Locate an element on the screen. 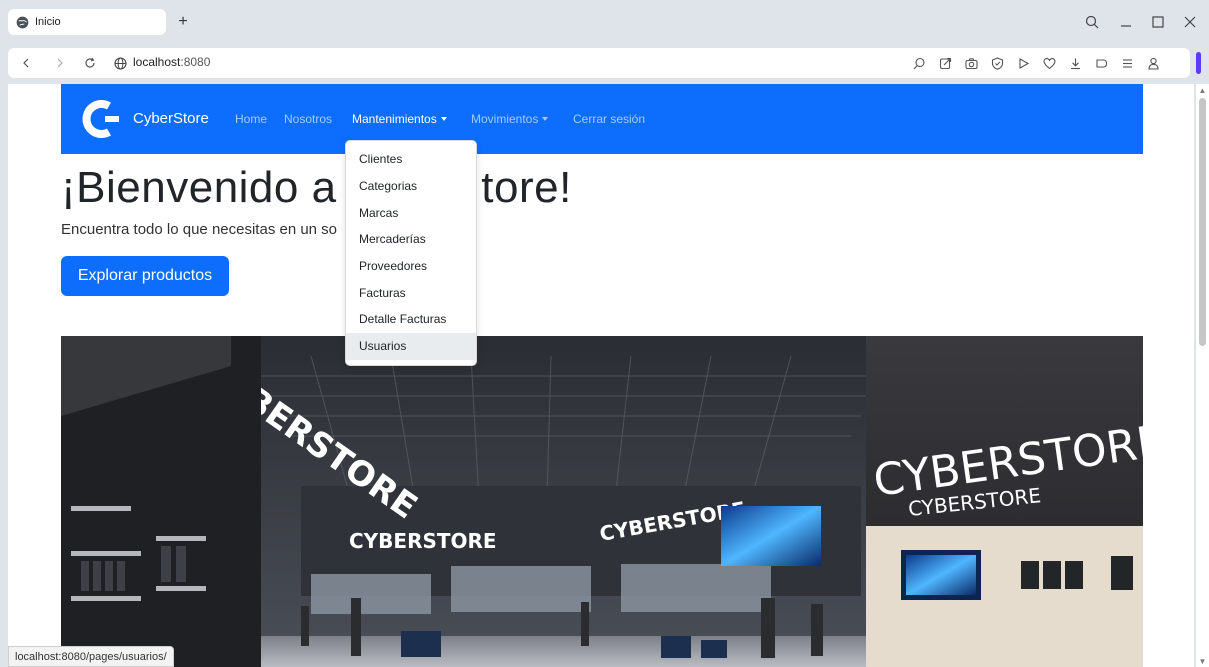  page-title: ¡Bienvenido a tore! is located at coordinates (316, 188).